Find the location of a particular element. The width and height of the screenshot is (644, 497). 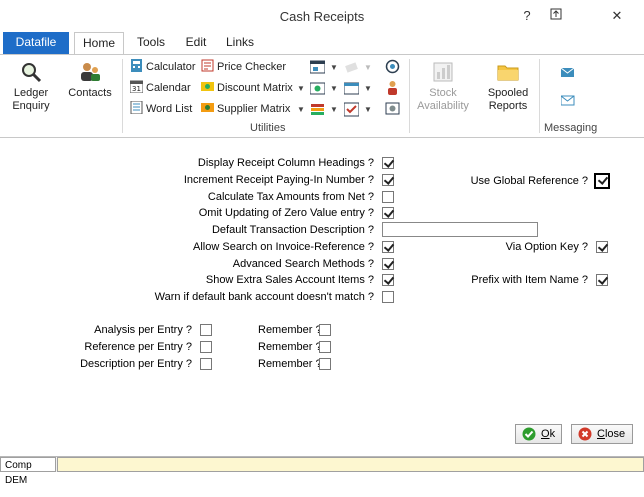

option-label: Show Extra Sales Account Items ? is located at coordinates (289, 280).